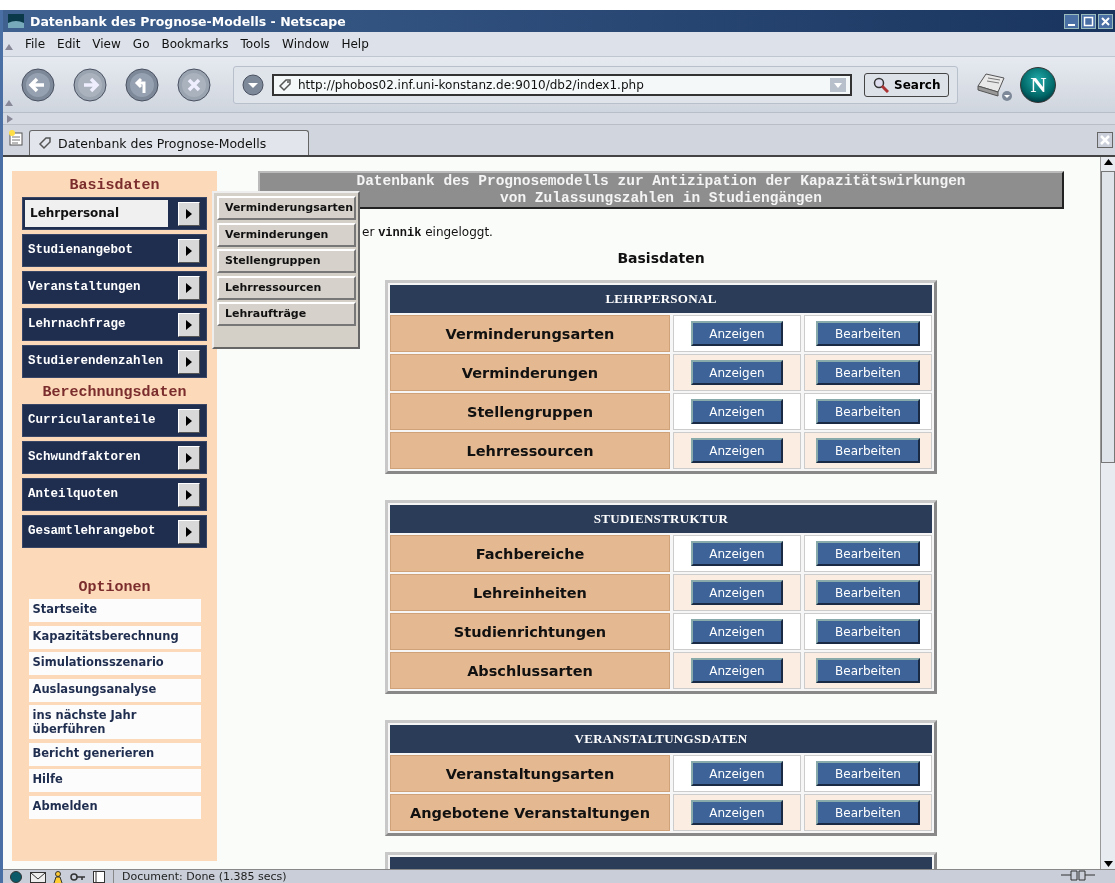 Image resolution: width=1115 pixels, height=883 pixels. What do you see at coordinates (286, 261) in the screenshot?
I see `submenu-item: Stellengruppen` at bounding box center [286, 261].